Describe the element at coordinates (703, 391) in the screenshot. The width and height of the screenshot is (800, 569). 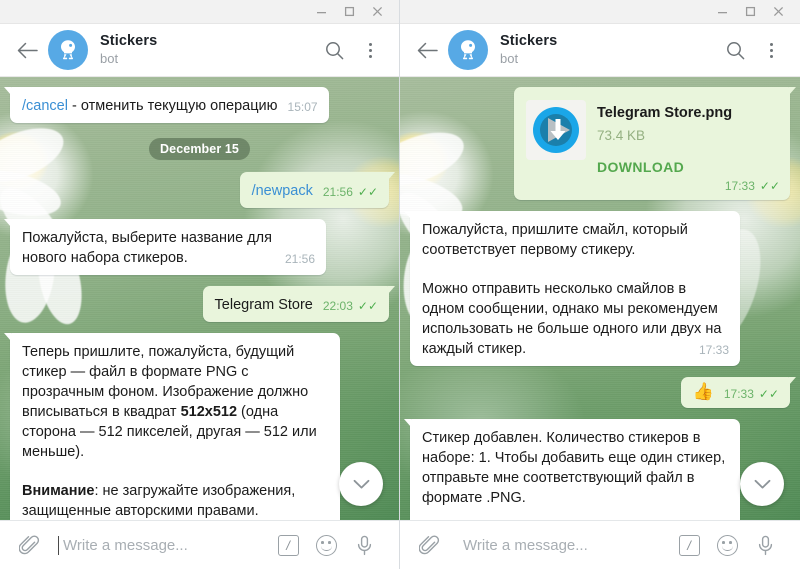
I see `emoji-content: 👍` at that location.